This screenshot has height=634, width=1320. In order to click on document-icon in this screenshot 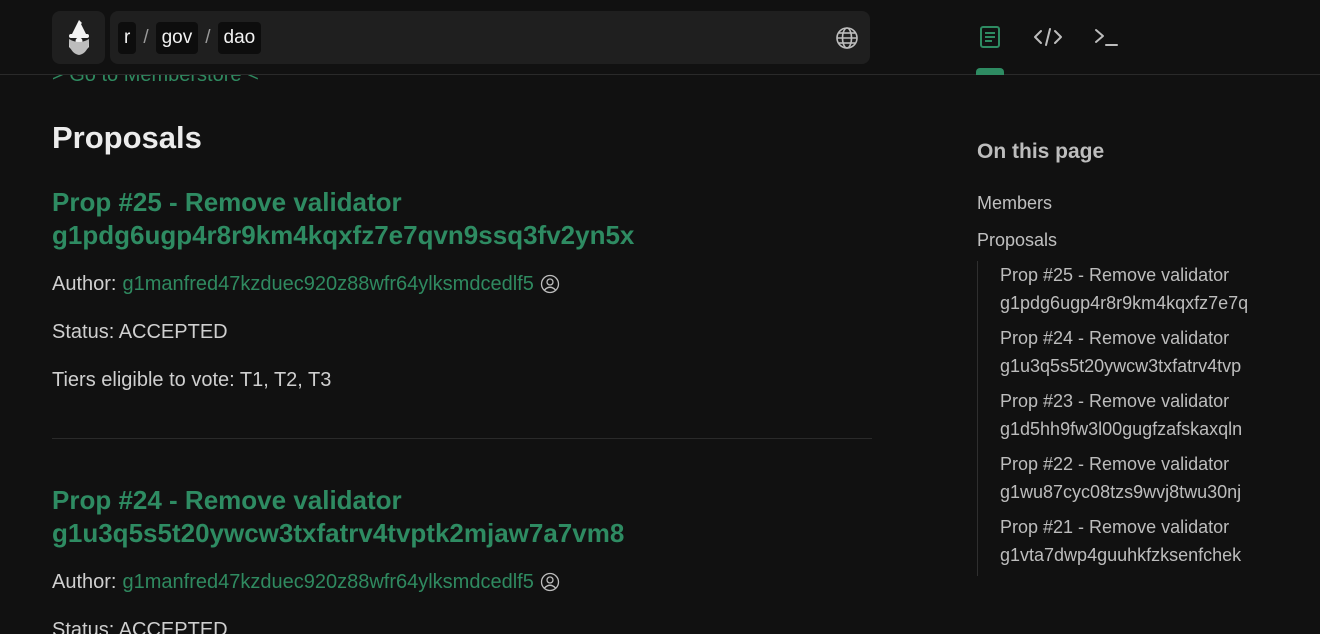, I will do `click(990, 37)`.